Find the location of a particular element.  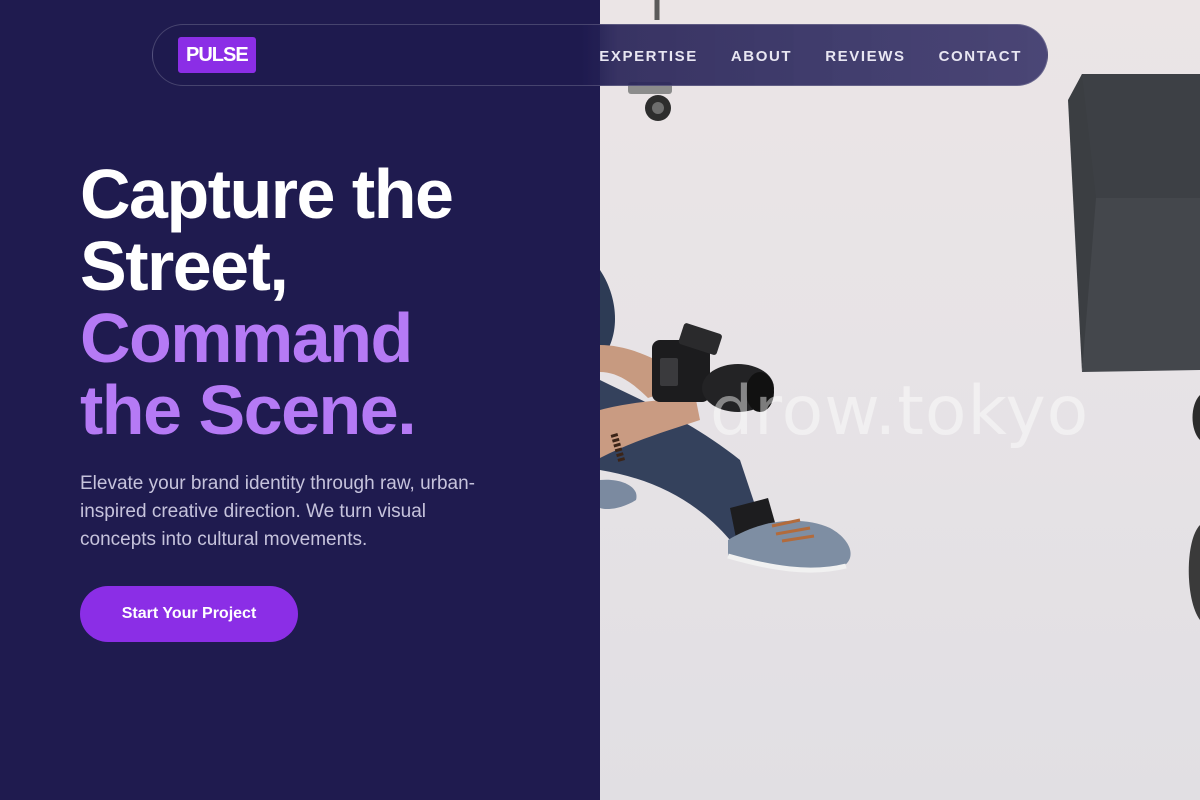

watermark-text: drow.tokyo is located at coordinates (900, 411).